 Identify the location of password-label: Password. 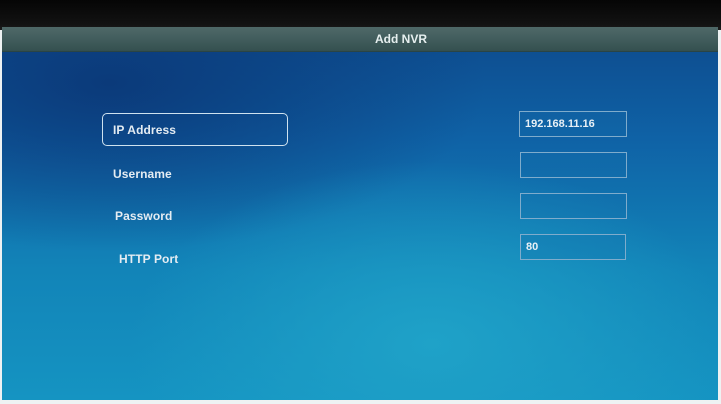
(144, 216).